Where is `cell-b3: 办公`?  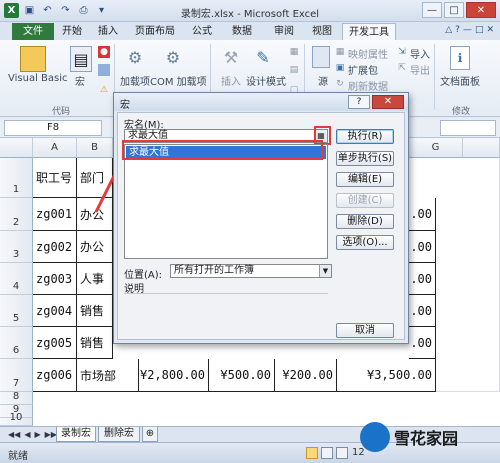
cell-b3: 办公 is located at coordinates (95, 247).